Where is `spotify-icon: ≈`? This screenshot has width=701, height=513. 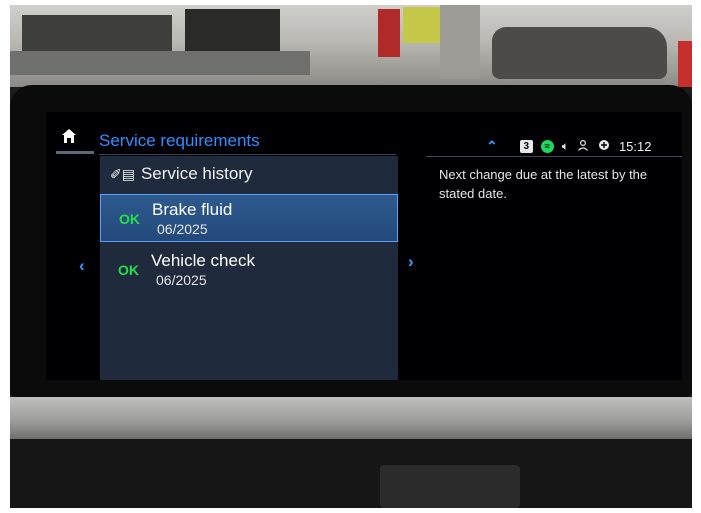 spotify-icon: ≈ is located at coordinates (547, 146).